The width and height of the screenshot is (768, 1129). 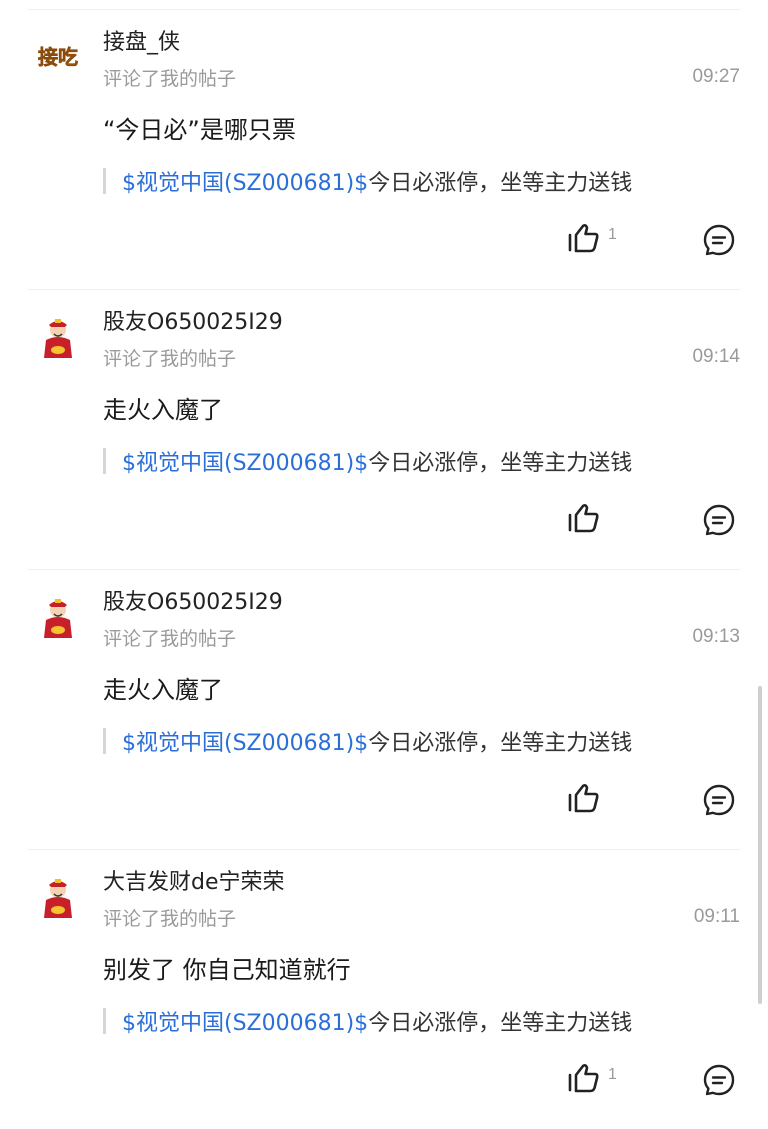 I want to click on comment-text: “今日必”是哪只票, so click(x=199, y=127).